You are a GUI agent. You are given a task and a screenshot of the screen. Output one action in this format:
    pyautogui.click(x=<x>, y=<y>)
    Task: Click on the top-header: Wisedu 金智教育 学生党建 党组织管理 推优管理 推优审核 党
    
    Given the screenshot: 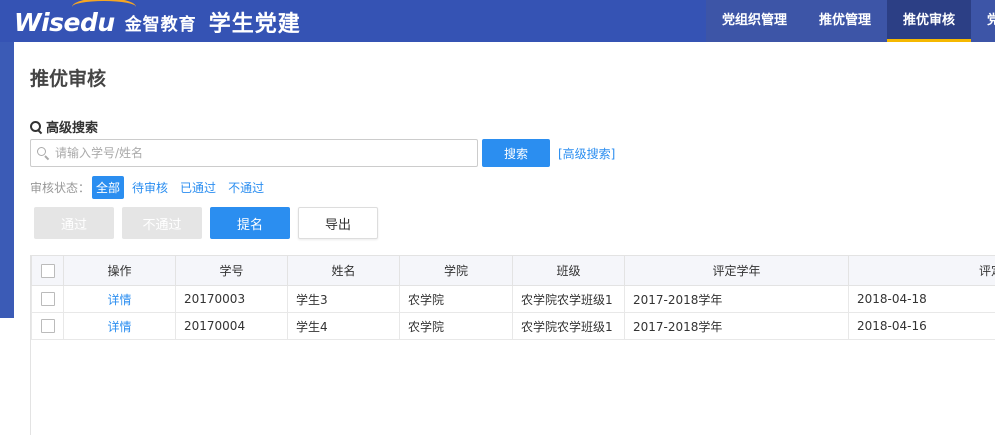 What is the action you would take?
    pyautogui.click(x=497, y=21)
    